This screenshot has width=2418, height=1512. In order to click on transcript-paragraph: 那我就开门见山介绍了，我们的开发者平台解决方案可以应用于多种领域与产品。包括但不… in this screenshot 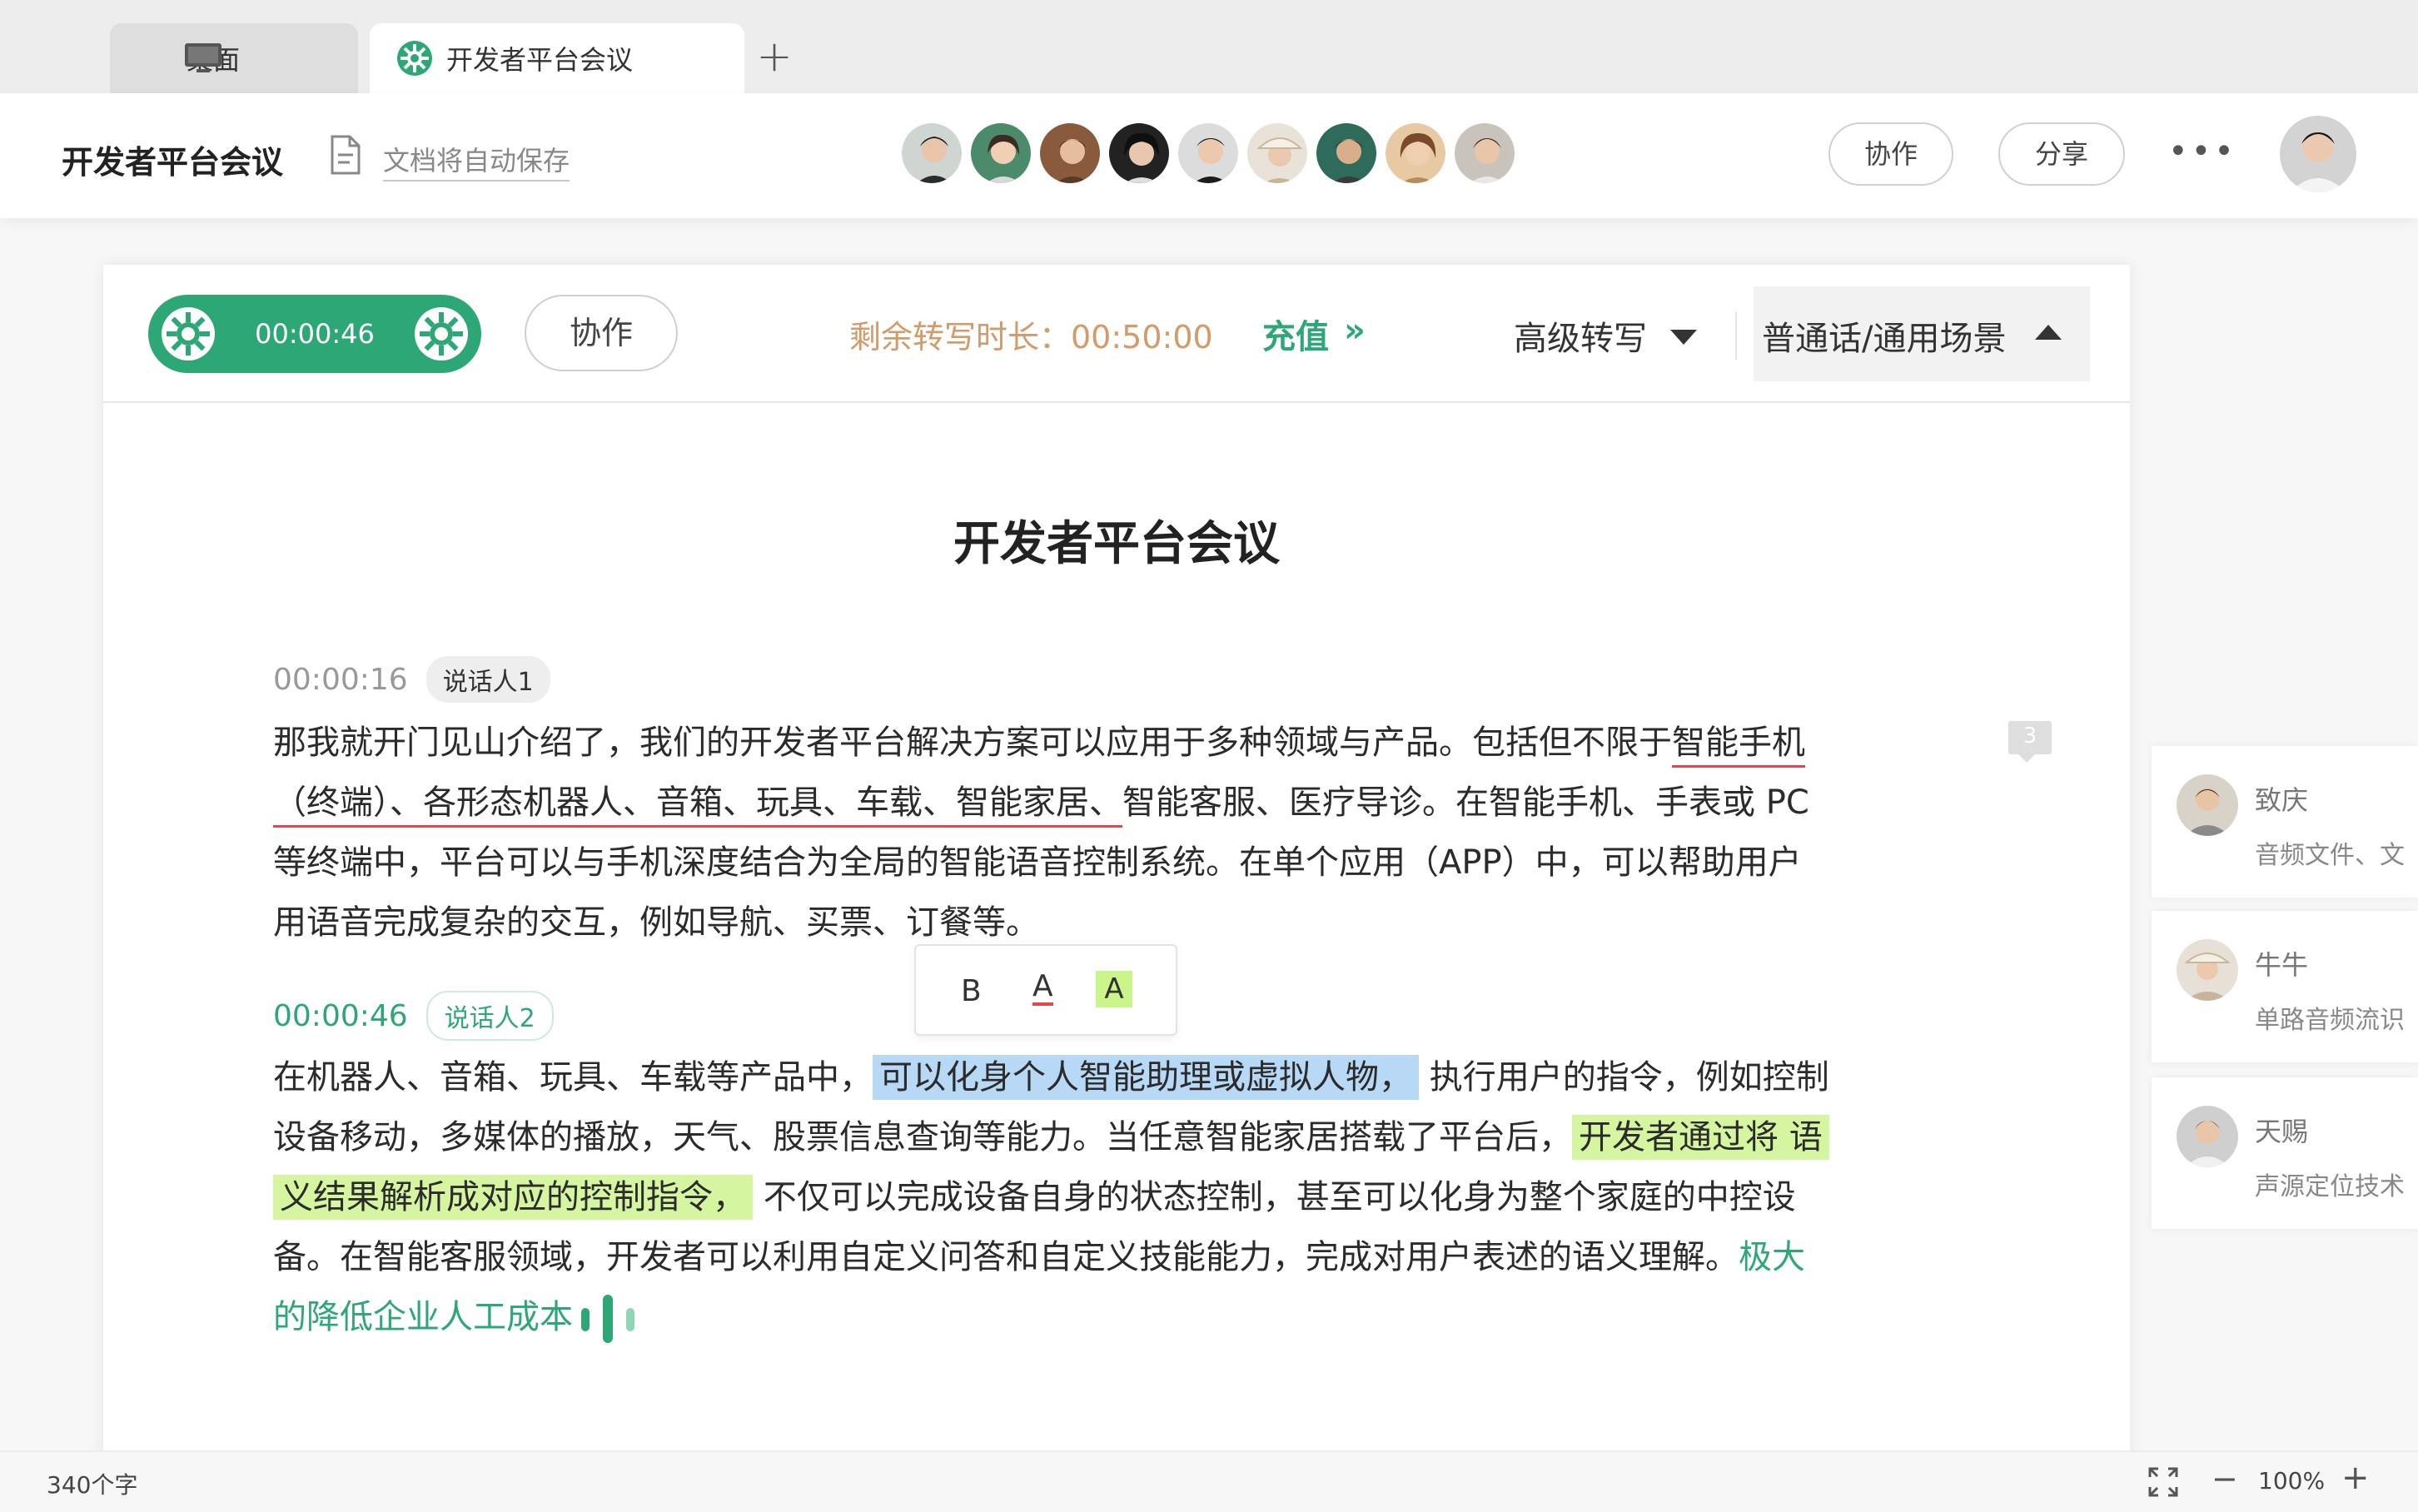, I will do `click(1189, 832)`.